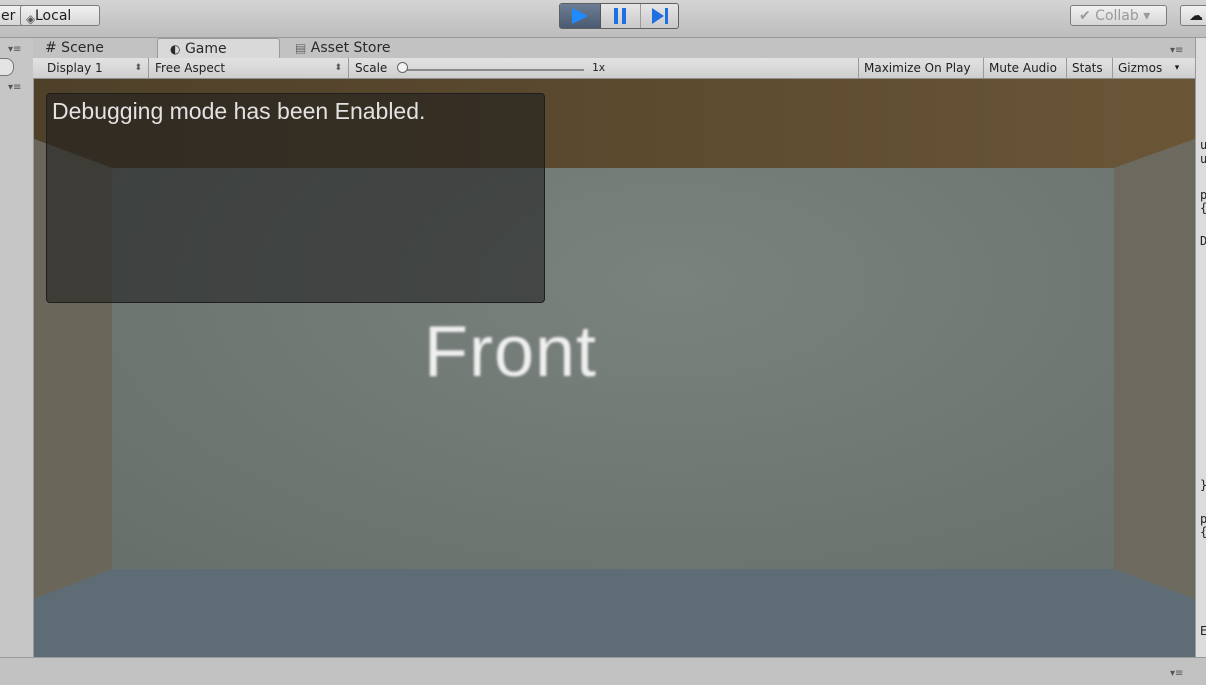 The height and width of the screenshot is (685, 1206). Describe the element at coordinates (17, 349) in the screenshot. I see `left-panel: ▾≡ ▾≡` at that location.